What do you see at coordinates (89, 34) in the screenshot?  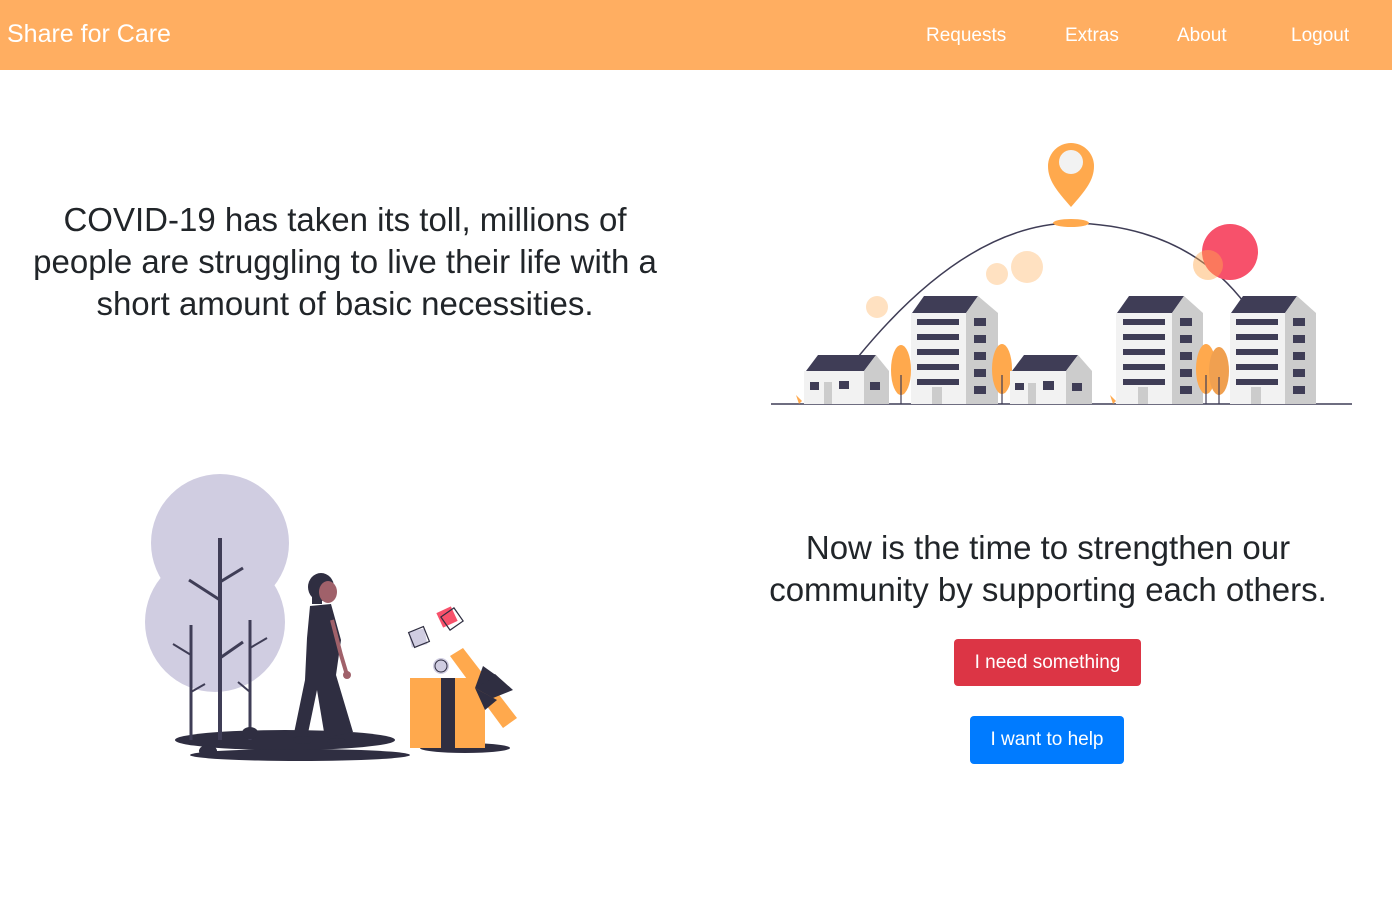 I see `brand-link: Share for Care` at bounding box center [89, 34].